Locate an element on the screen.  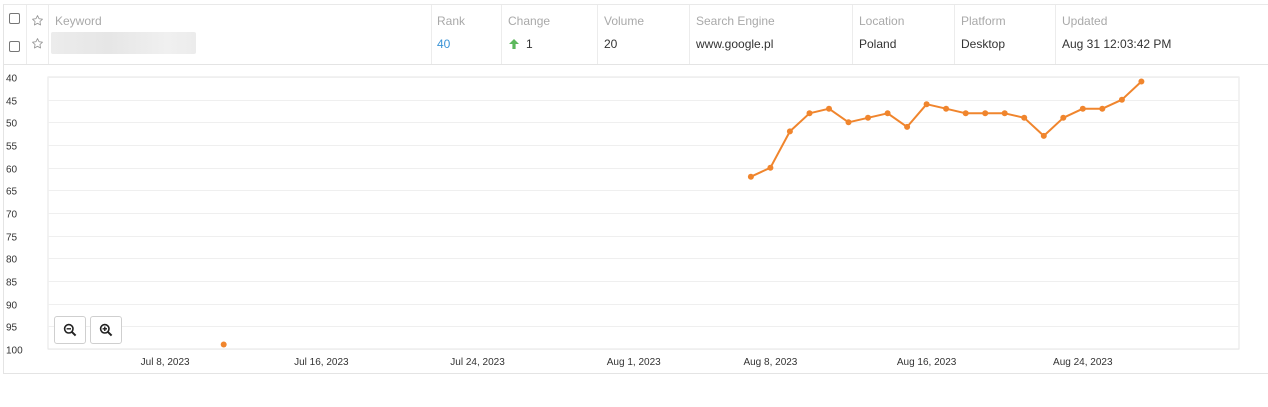
y-tick-label: 60 is located at coordinates (12, 170).